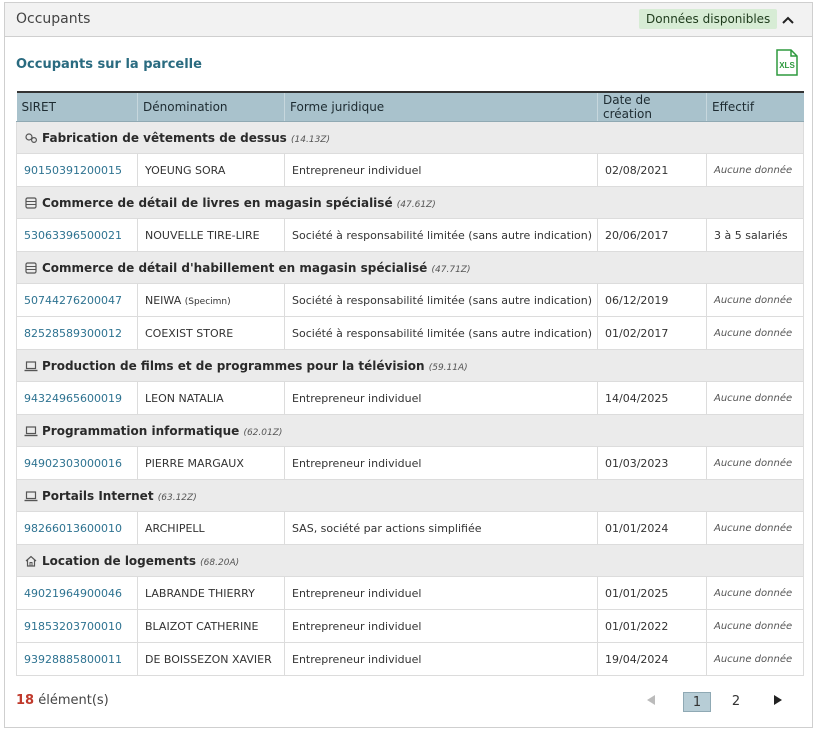 The width and height of the screenshot is (814, 731). I want to click on creation-date: 01/02/2017, so click(652, 333).